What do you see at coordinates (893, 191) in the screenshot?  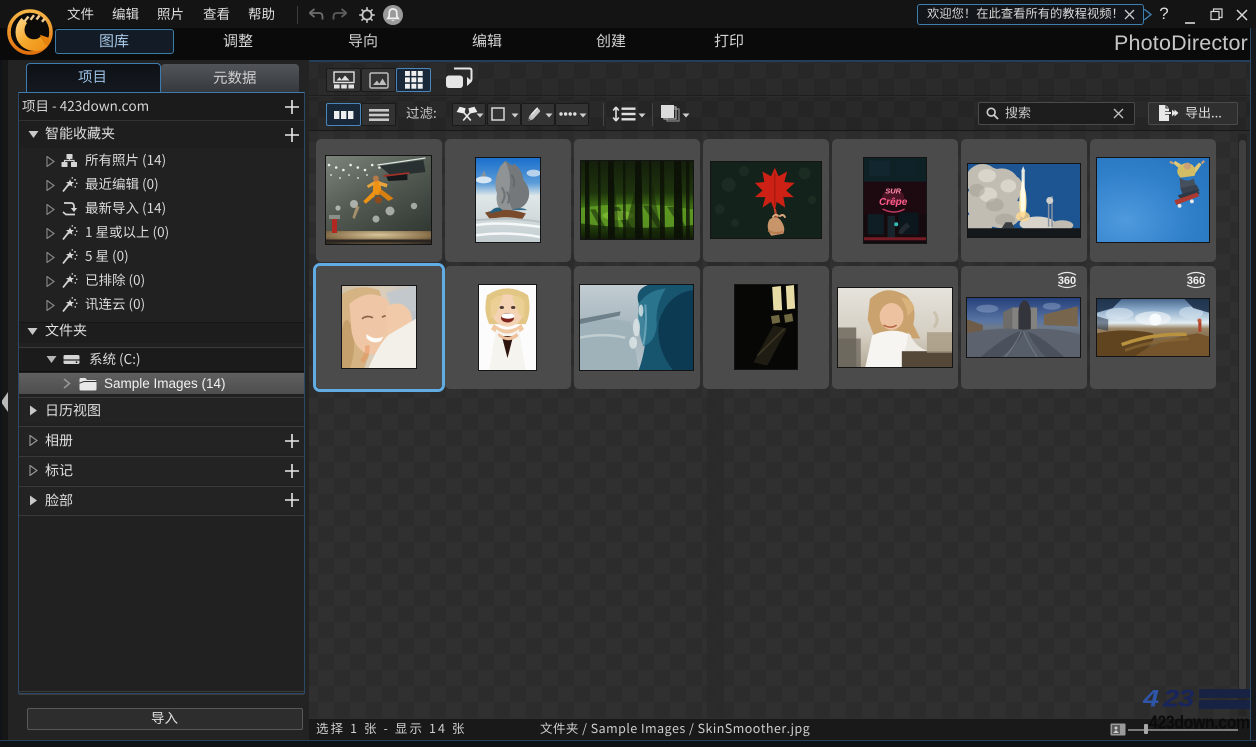 I see `svg-text: SUR` at bounding box center [893, 191].